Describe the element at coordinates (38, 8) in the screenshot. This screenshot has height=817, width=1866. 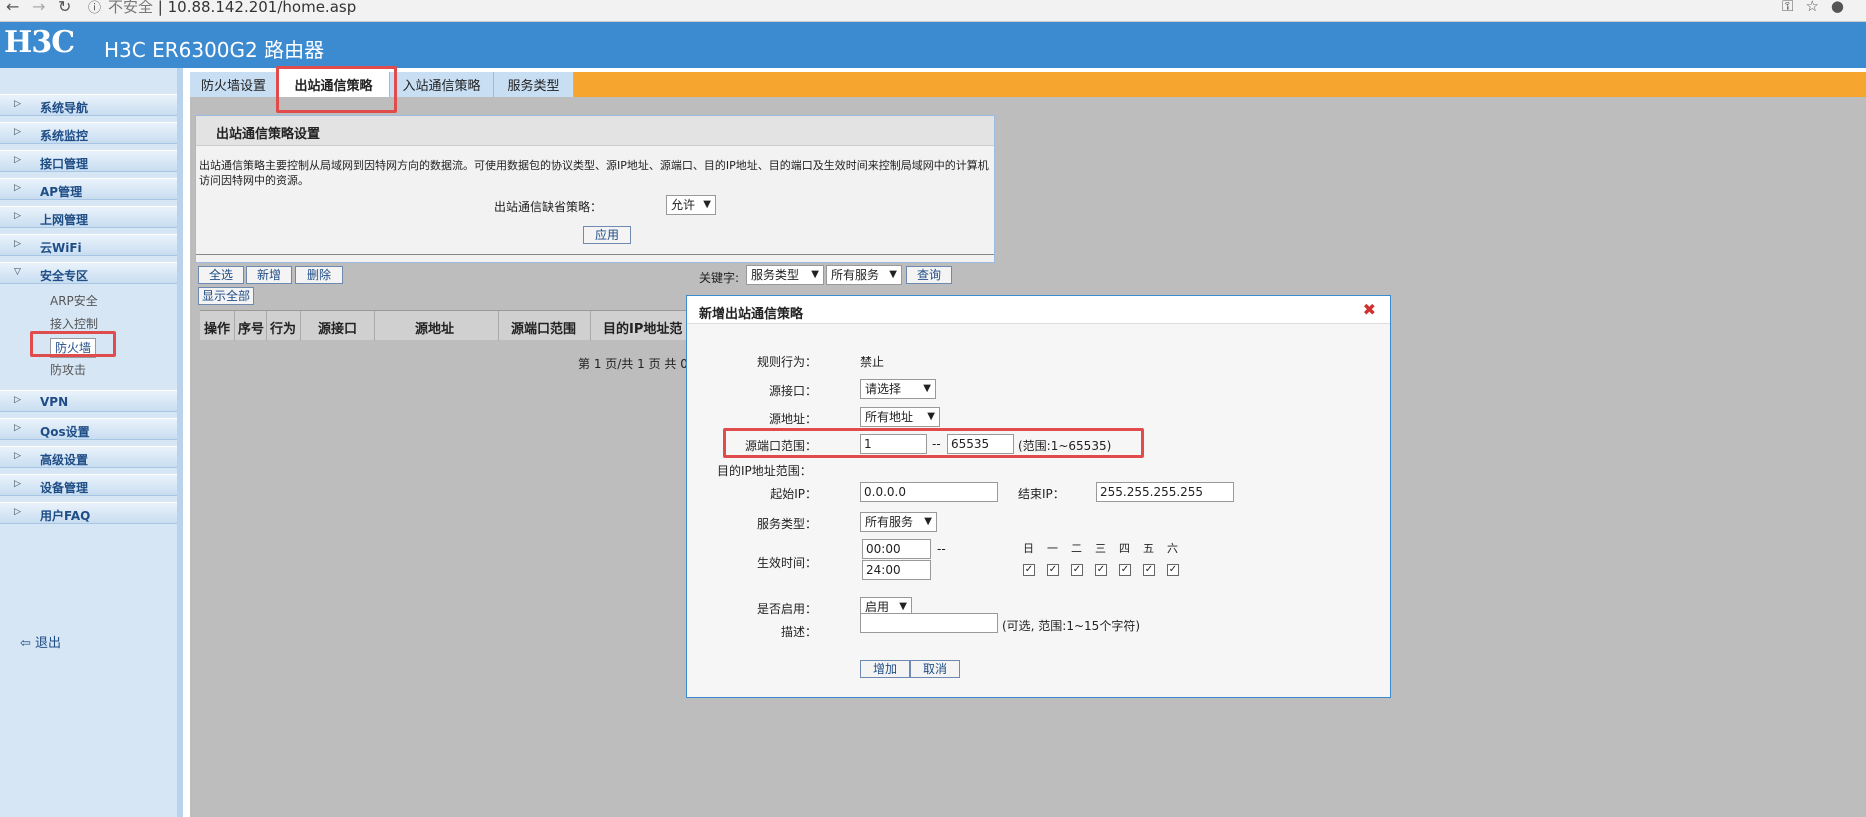
I see `forward-icon: →` at that location.